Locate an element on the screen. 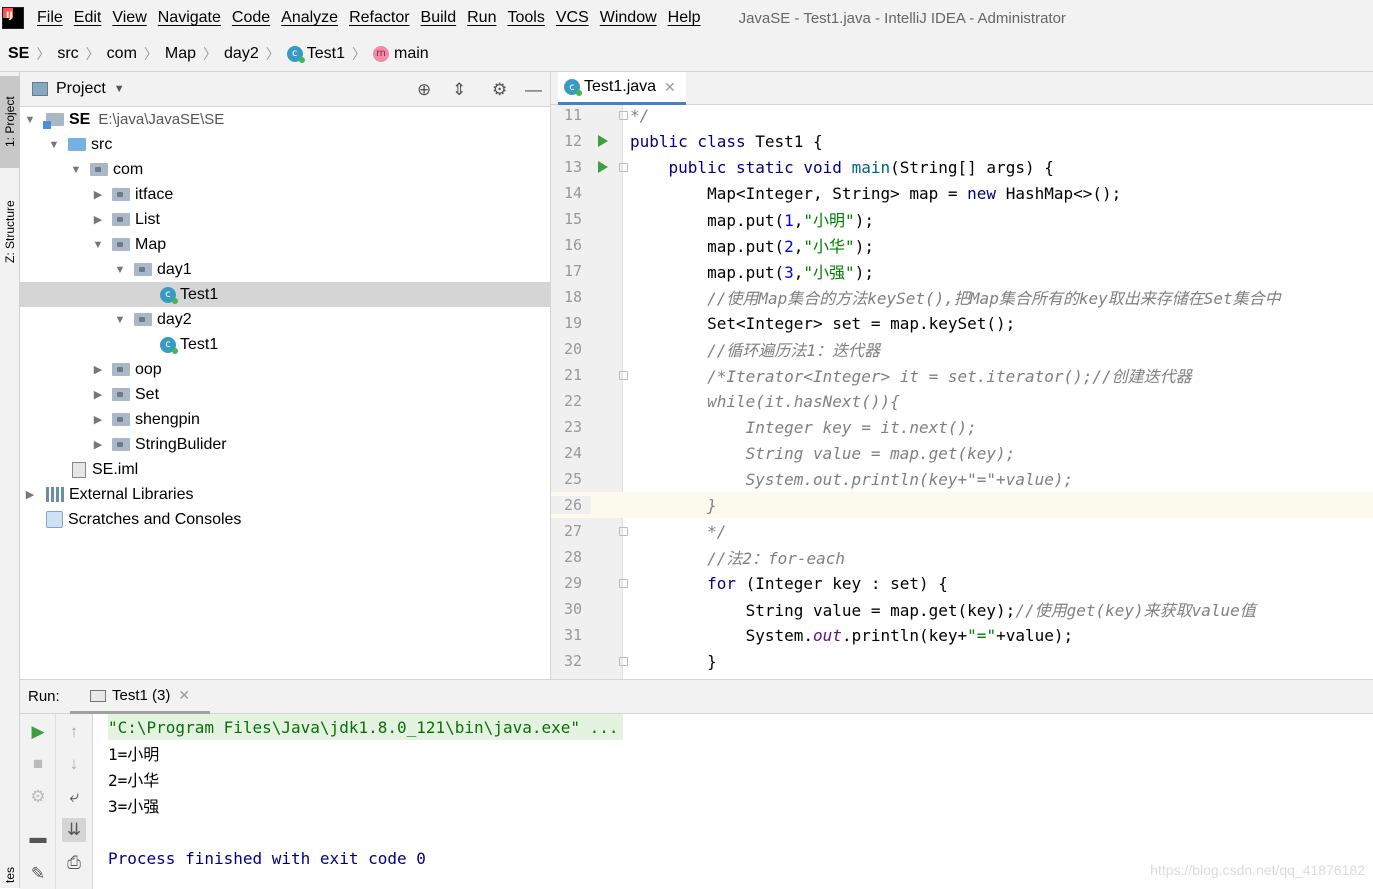 This screenshot has width=1373, height=889. gear-icon: ⚙ is located at coordinates (499, 90).